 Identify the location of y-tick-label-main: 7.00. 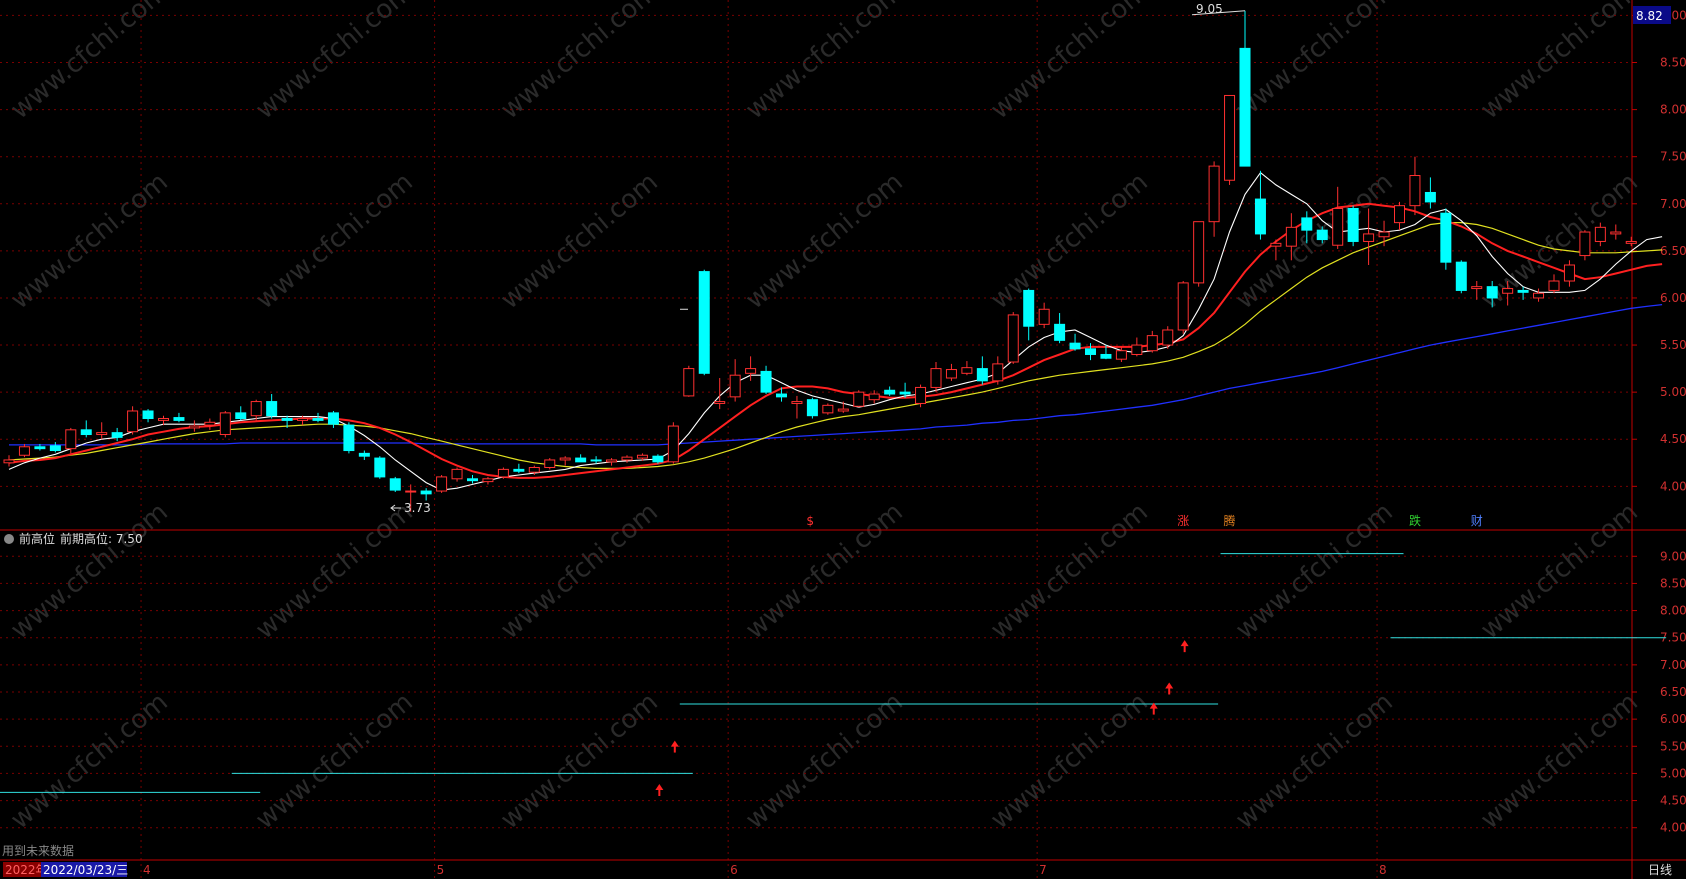
(1673, 204).